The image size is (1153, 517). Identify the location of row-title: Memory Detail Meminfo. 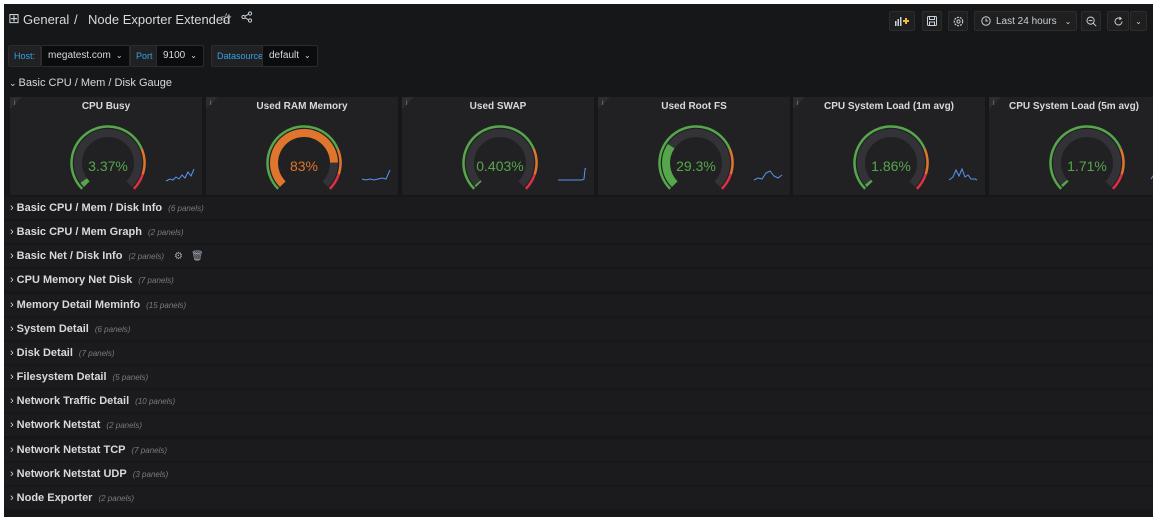
(78, 304).